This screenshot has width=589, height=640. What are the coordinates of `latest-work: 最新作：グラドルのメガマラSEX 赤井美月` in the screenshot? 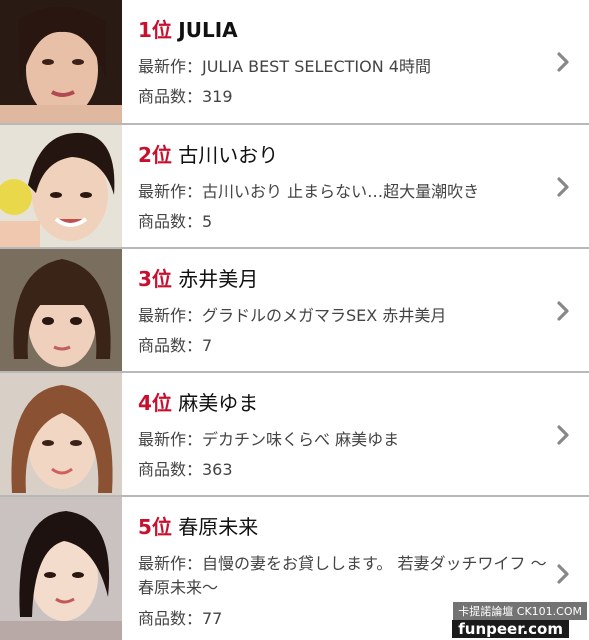 It's located at (292, 315).